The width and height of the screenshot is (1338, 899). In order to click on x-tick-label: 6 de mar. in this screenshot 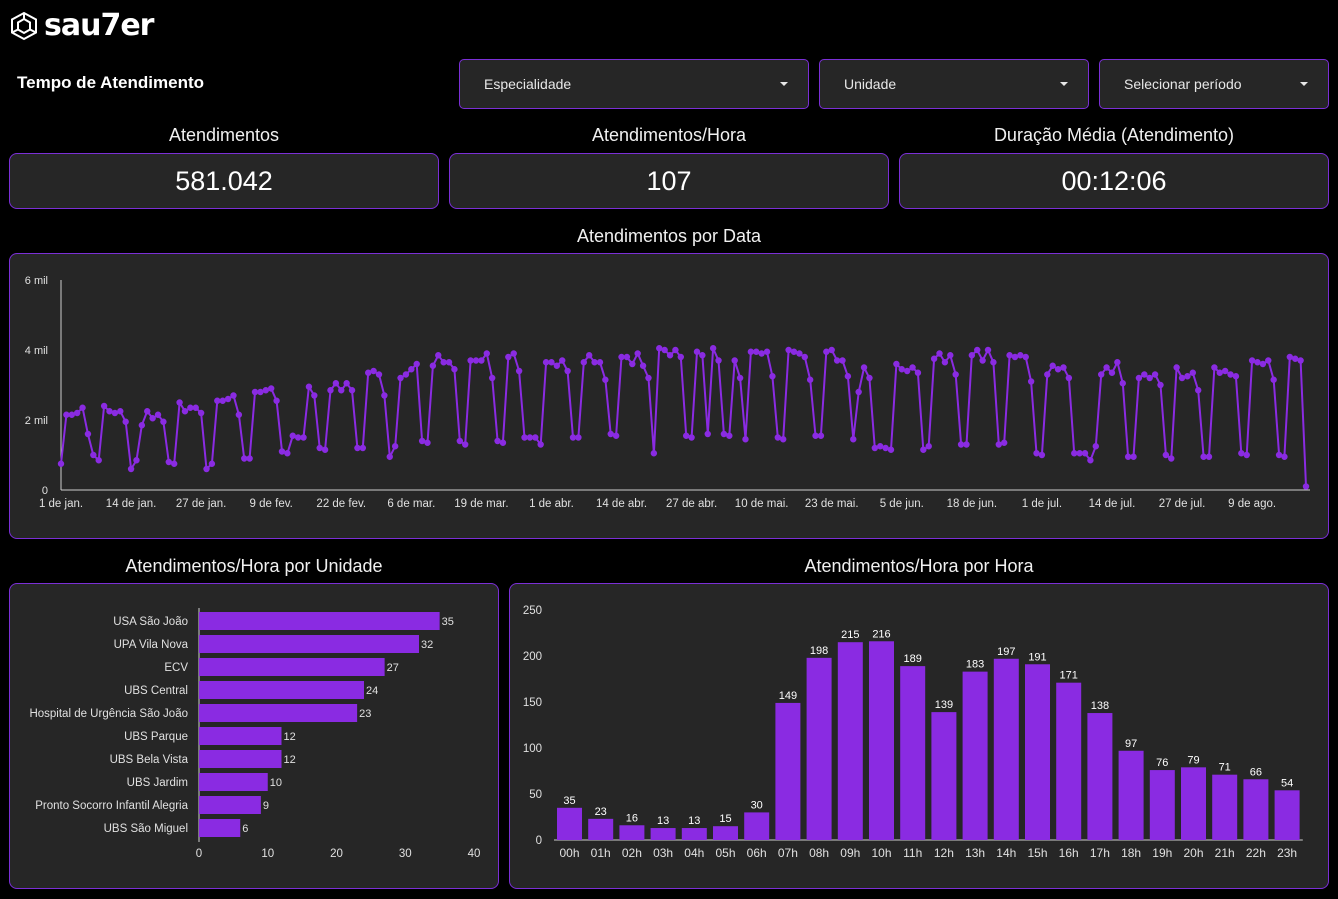, I will do `click(411, 504)`.